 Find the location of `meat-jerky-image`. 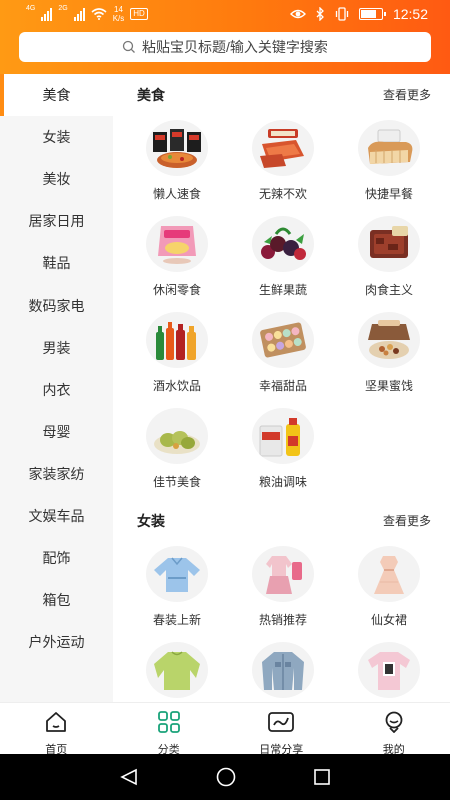

meat-jerky-image is located at coordinates (389, 244).